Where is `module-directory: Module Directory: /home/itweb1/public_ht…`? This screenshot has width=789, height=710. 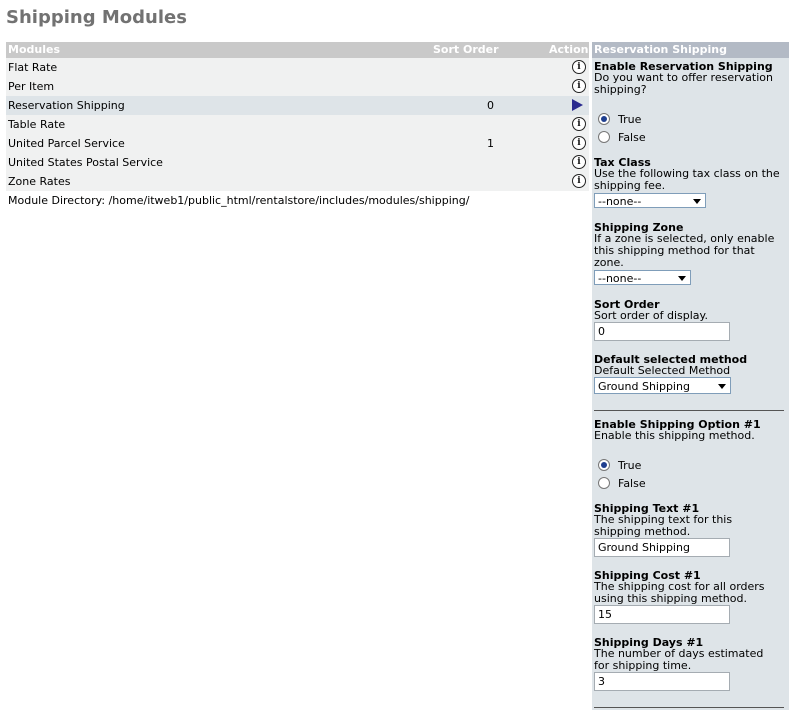 module-directory: Module Directory: /home/itweb1/public_ht… is located at coordinates (239, 200).